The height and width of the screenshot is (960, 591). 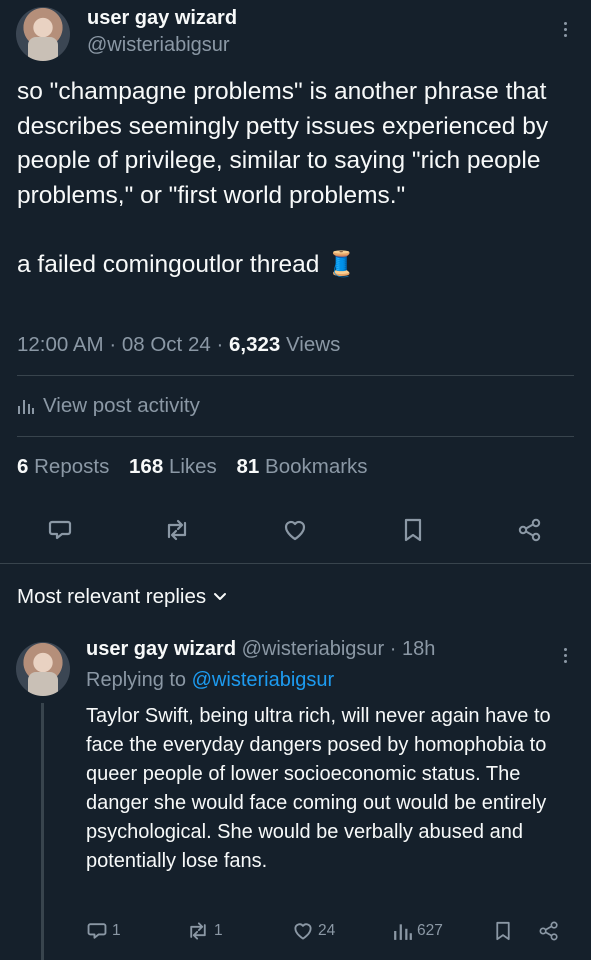 I want to click on likes-count: 168, so click(x=146, y=466).